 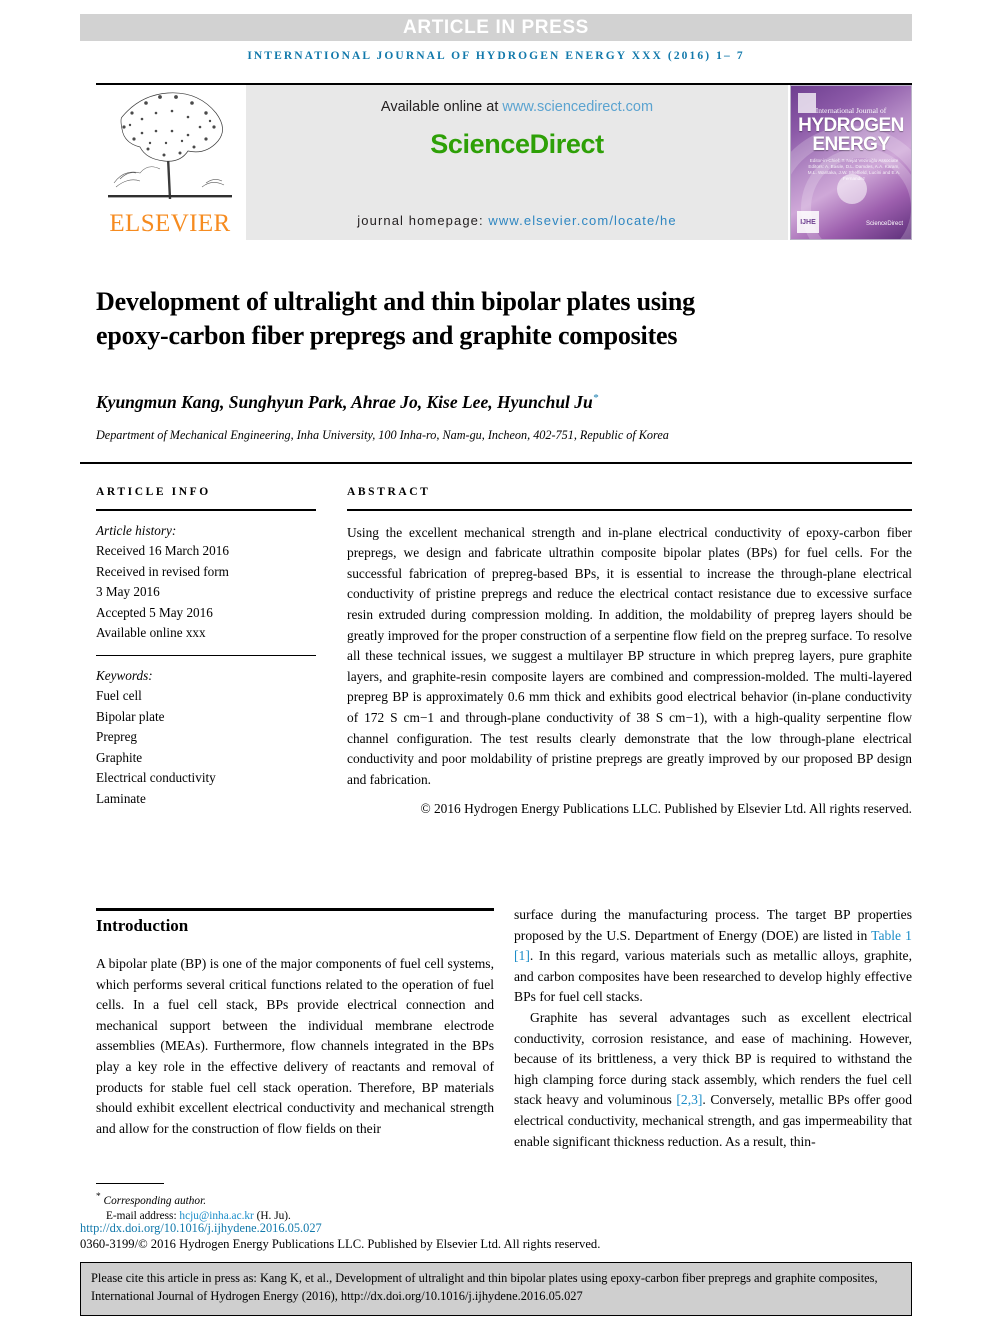 What do you see at coordinates (124, 675) in the screenshot?
I see `keywords-label: Keywords:` at bounding box center [124, 675].